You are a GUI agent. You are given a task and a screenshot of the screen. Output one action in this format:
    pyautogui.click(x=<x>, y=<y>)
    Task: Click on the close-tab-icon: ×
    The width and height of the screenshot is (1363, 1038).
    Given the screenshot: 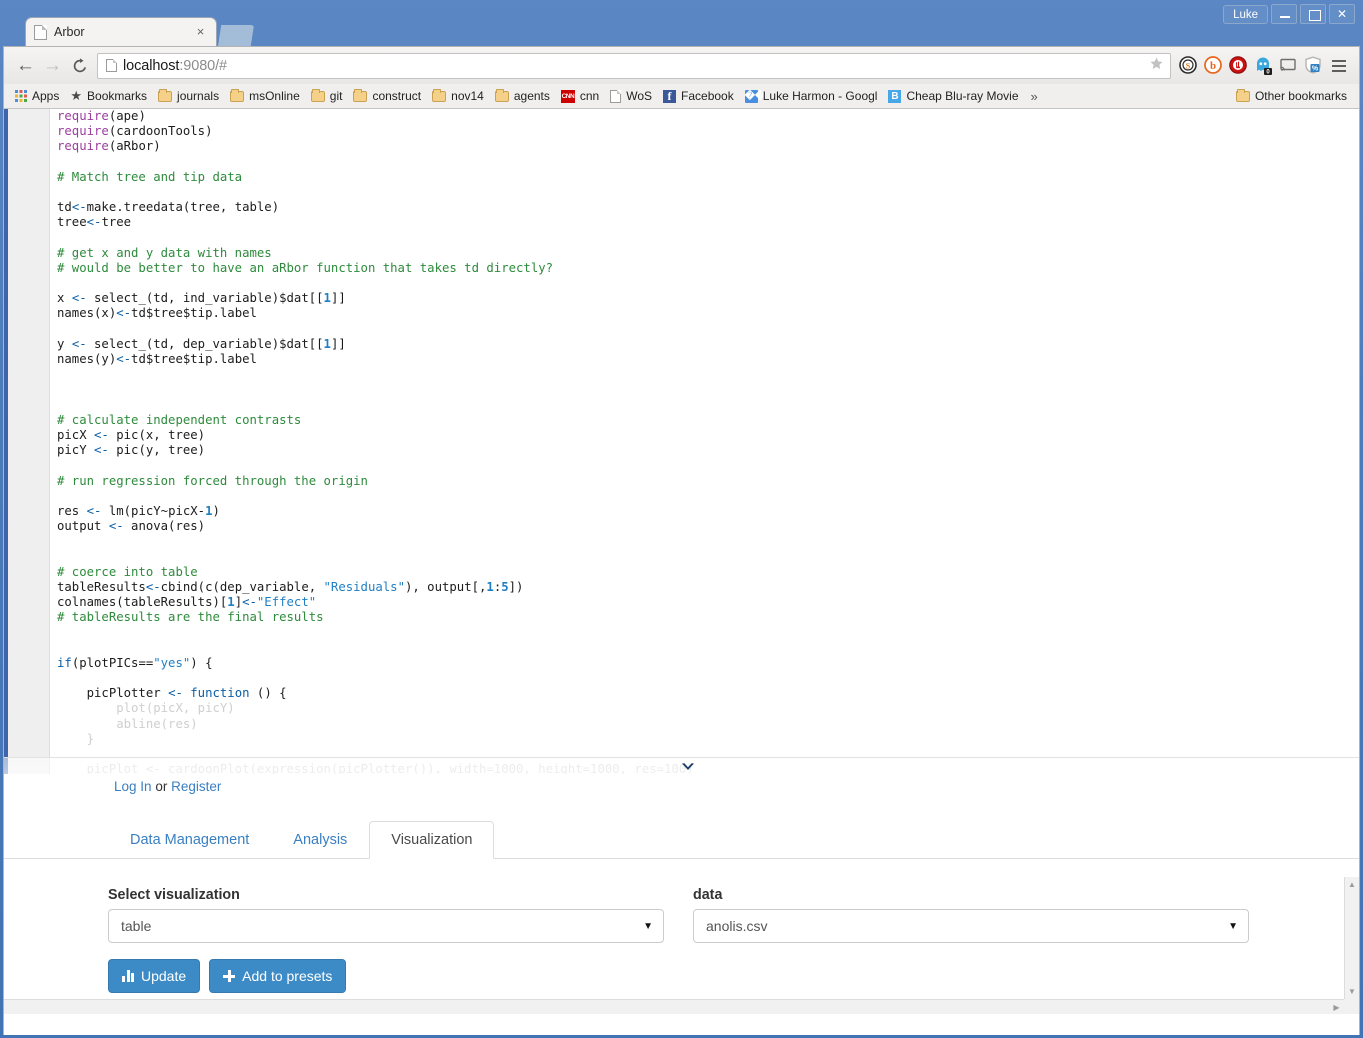 What is the action you would take?
    pyautogui.click(x=200, y=32)
    